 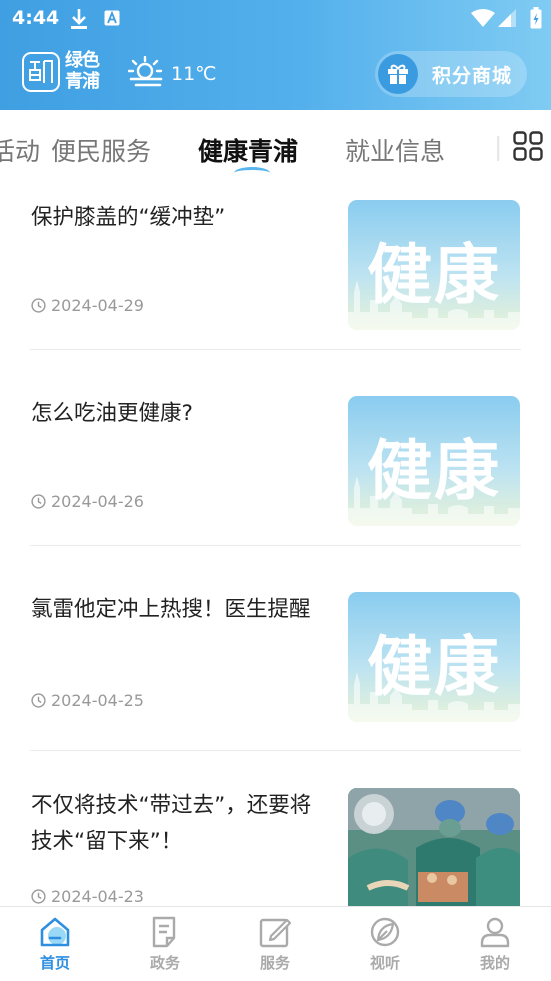 I want to click on leaf-icon, so click(x=385, y=932).